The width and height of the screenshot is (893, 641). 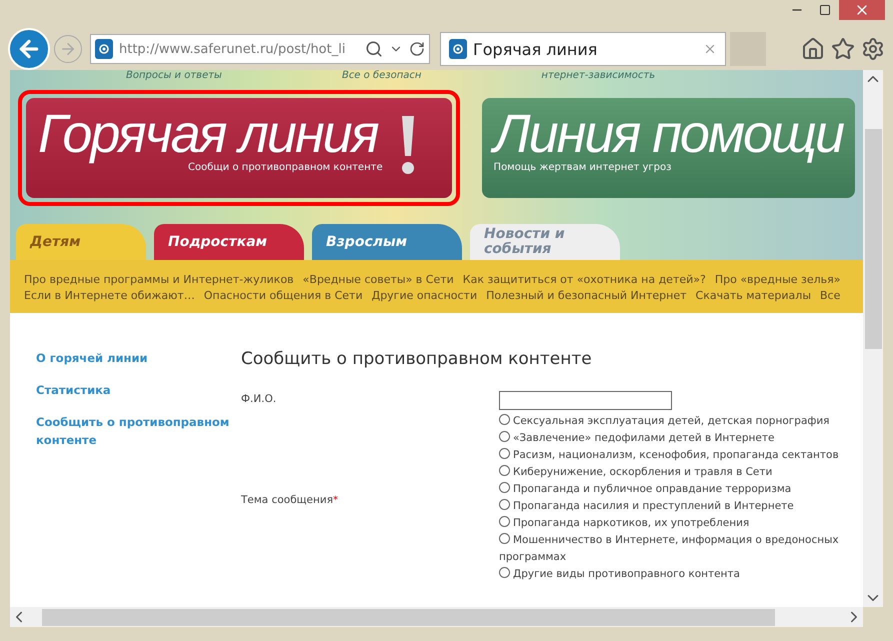 What do you see at coordinates (671, 455) in the screenshot?
I see `radio-option: Расизм, национализм, ксенофобия, пропаганда сектантов` at bounding box center [671, 455].